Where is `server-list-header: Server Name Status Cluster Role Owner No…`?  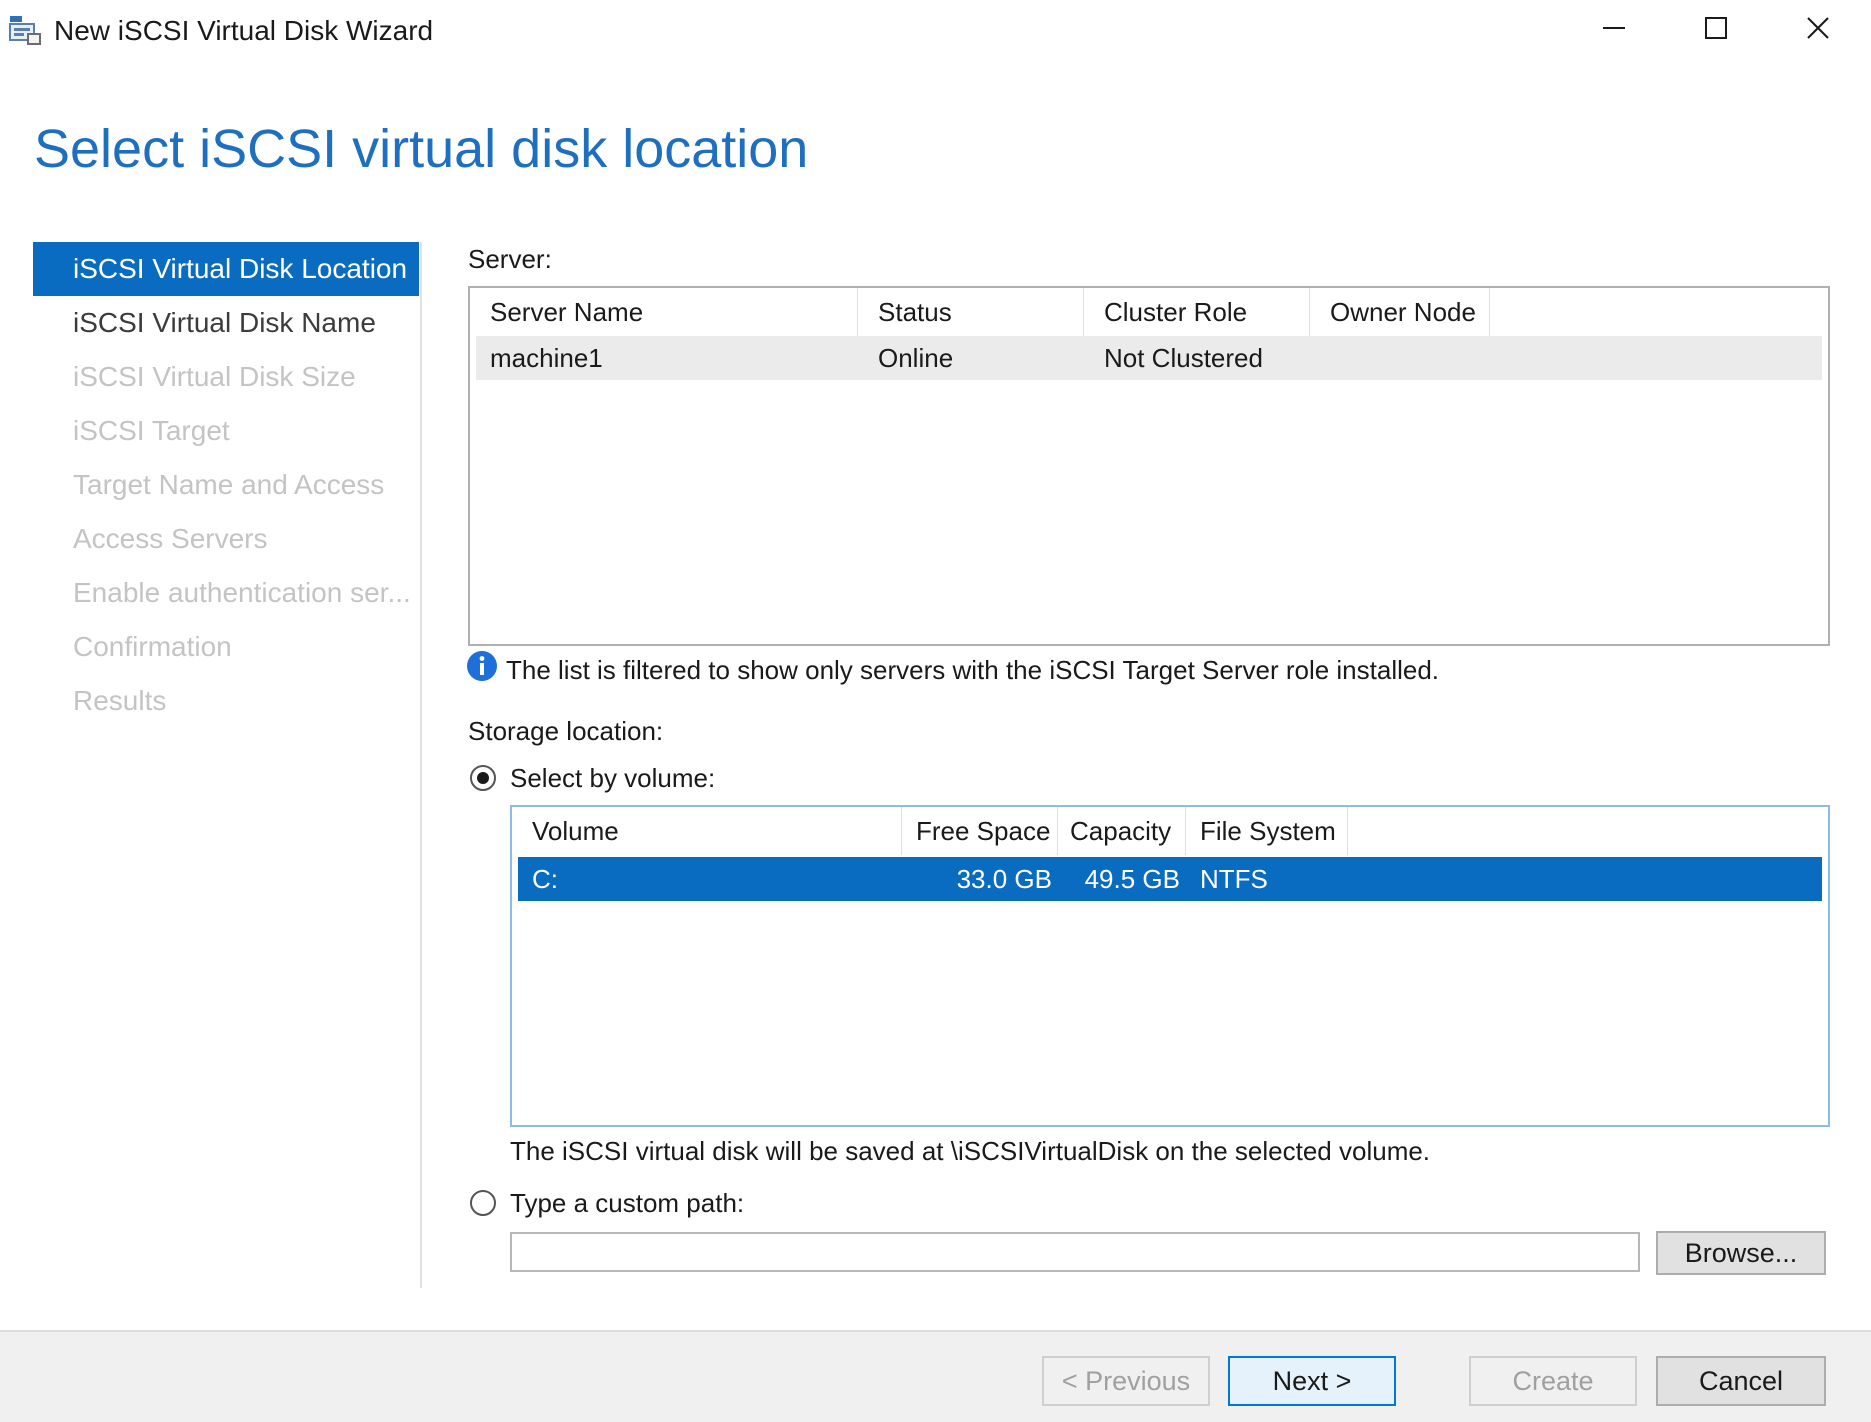
server-list-header: Server Name Status Cluster Role Owner No… is located at coordinates (1149, 312).